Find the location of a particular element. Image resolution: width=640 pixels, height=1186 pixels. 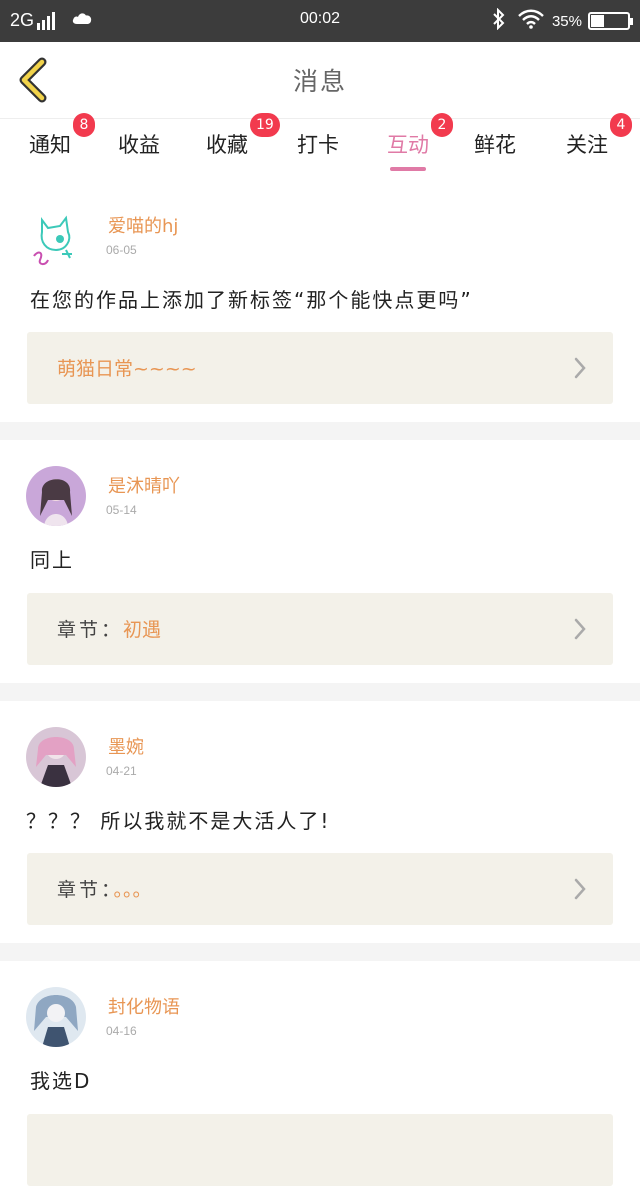

message-text: ？？？ 所以我就不是大活人了! is located at coordinates (178, 821).